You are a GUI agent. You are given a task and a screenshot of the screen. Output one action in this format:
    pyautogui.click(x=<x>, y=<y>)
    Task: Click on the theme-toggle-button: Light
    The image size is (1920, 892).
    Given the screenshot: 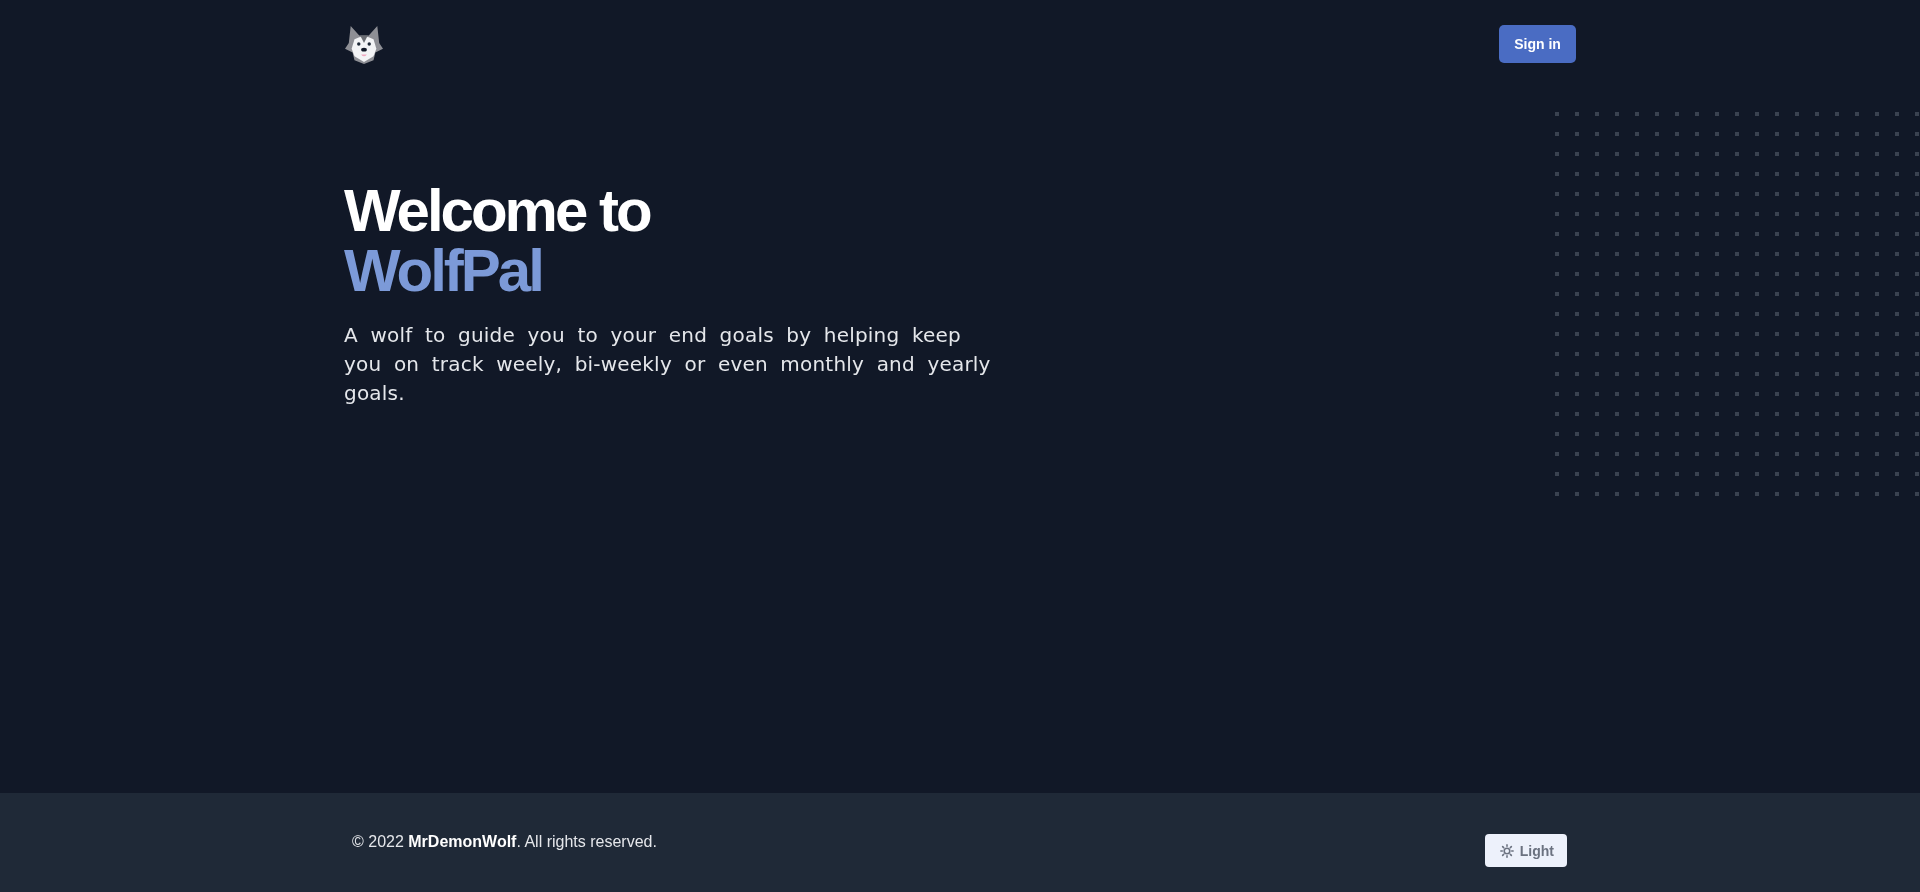 What is the action you would take?
    pyautogui.click(x=1525, y=850)
    